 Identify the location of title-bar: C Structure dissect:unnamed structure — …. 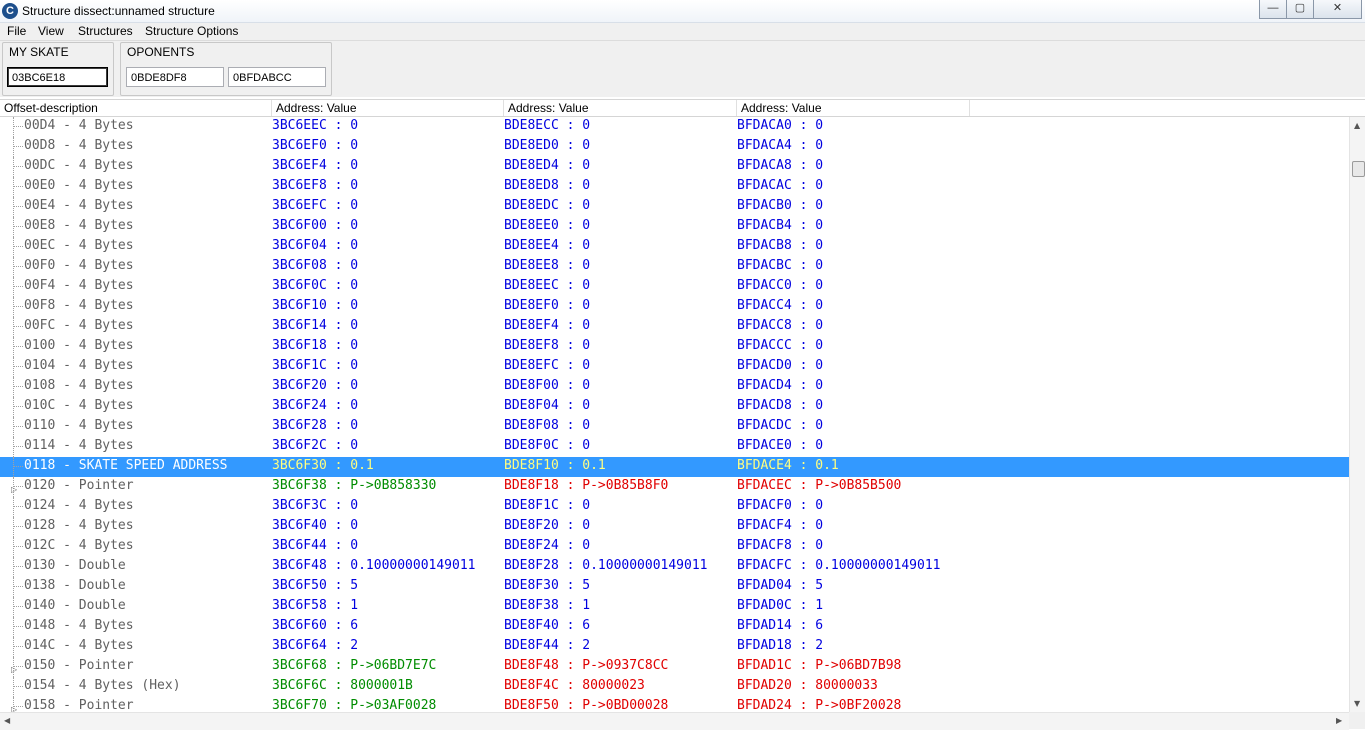
(682, 11).